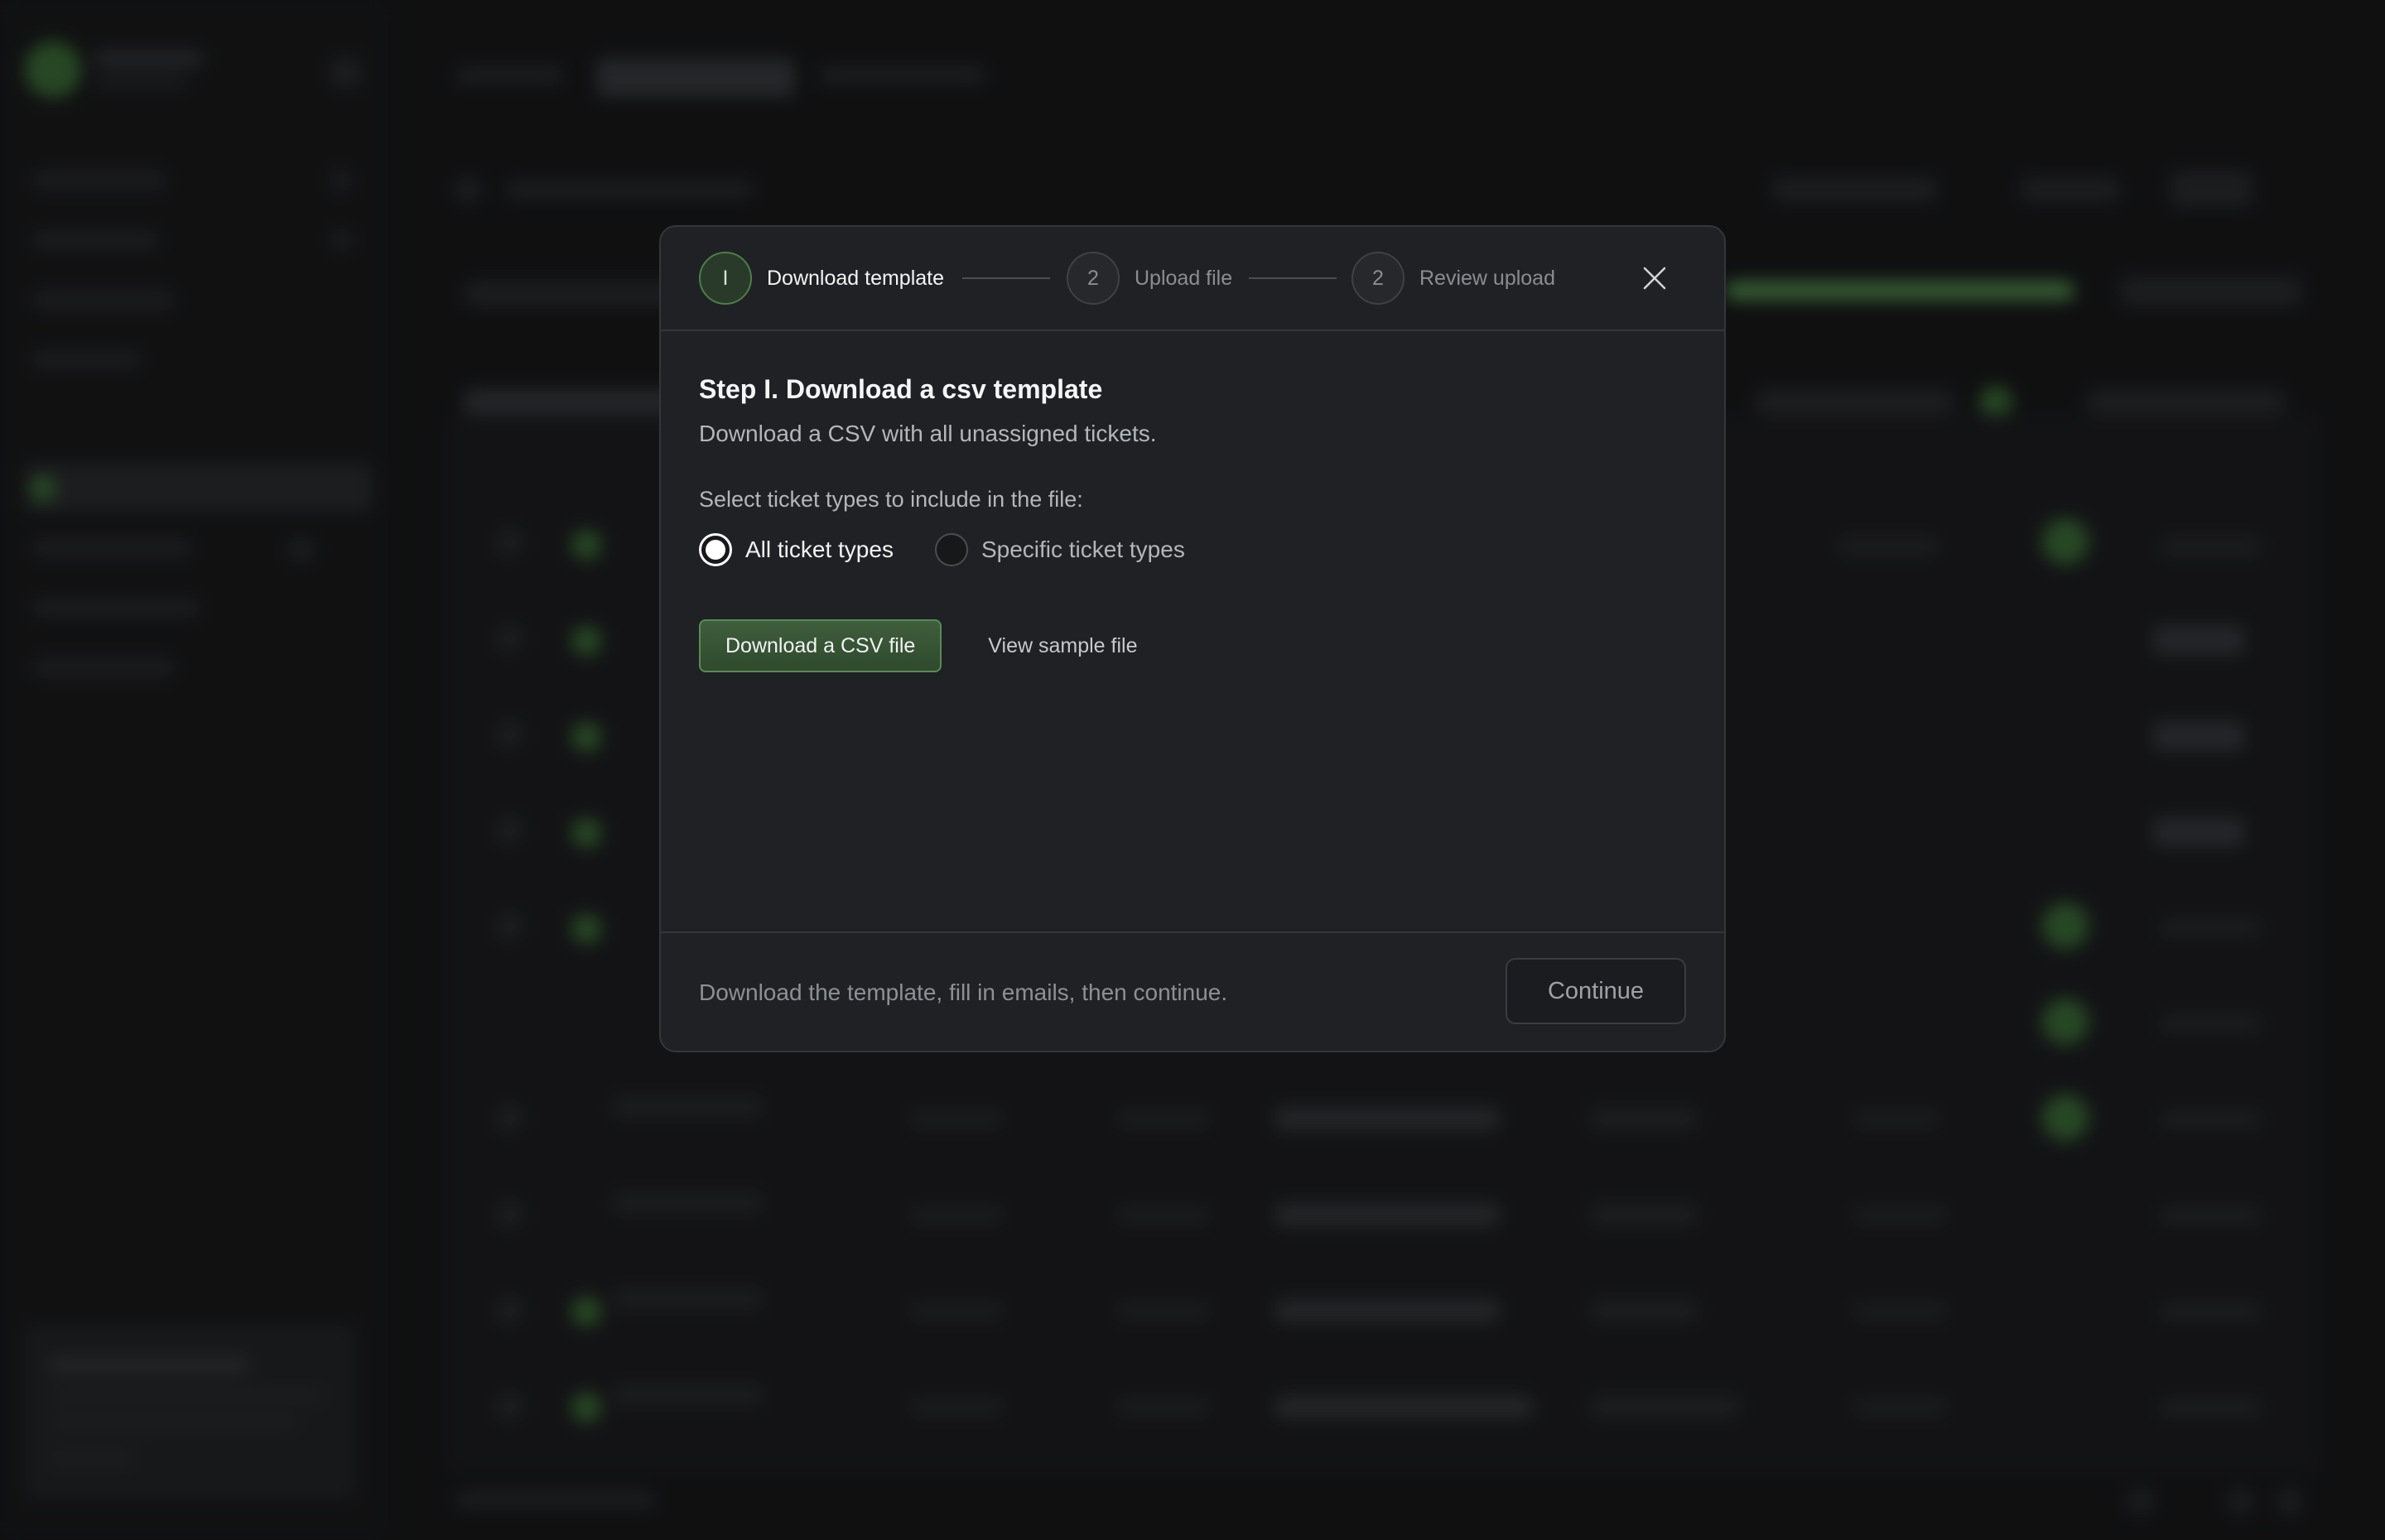 This screenshot has width=2385, height=1540. I want to click on close-icon, so click(1654, 279).